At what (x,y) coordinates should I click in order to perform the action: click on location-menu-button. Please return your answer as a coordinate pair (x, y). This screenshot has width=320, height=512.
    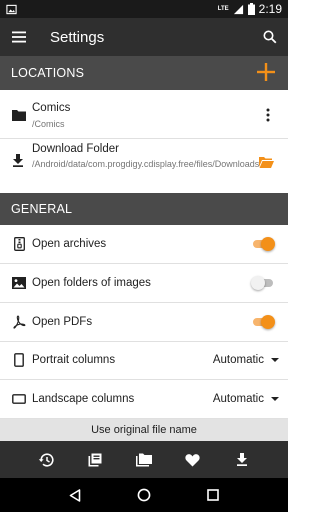
    Looking at the image, I should click on (268, 115).